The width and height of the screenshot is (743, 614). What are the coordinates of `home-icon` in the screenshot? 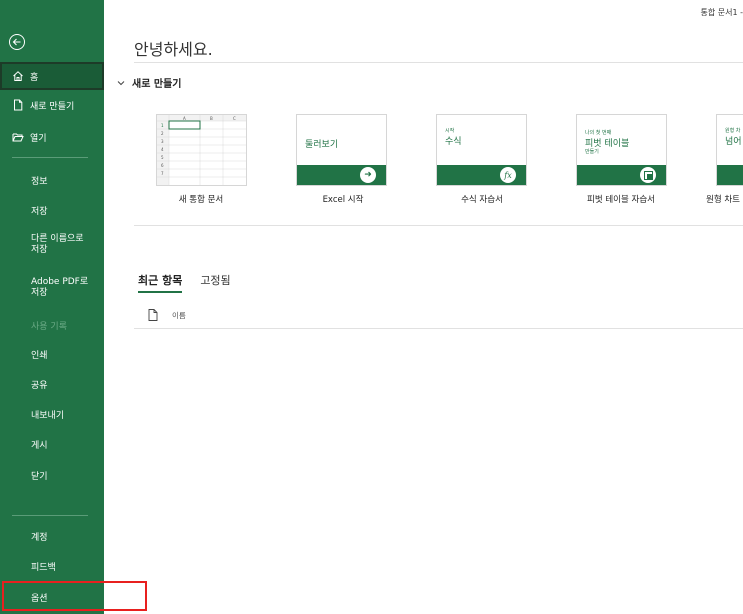 It's located at (18, 76).